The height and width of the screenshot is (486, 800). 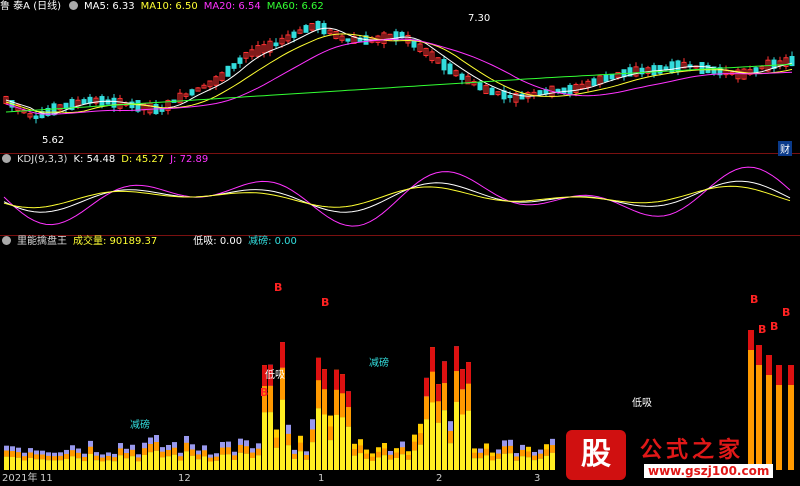 I want to click on axis-dec: 12, so click(x=184, y=478).